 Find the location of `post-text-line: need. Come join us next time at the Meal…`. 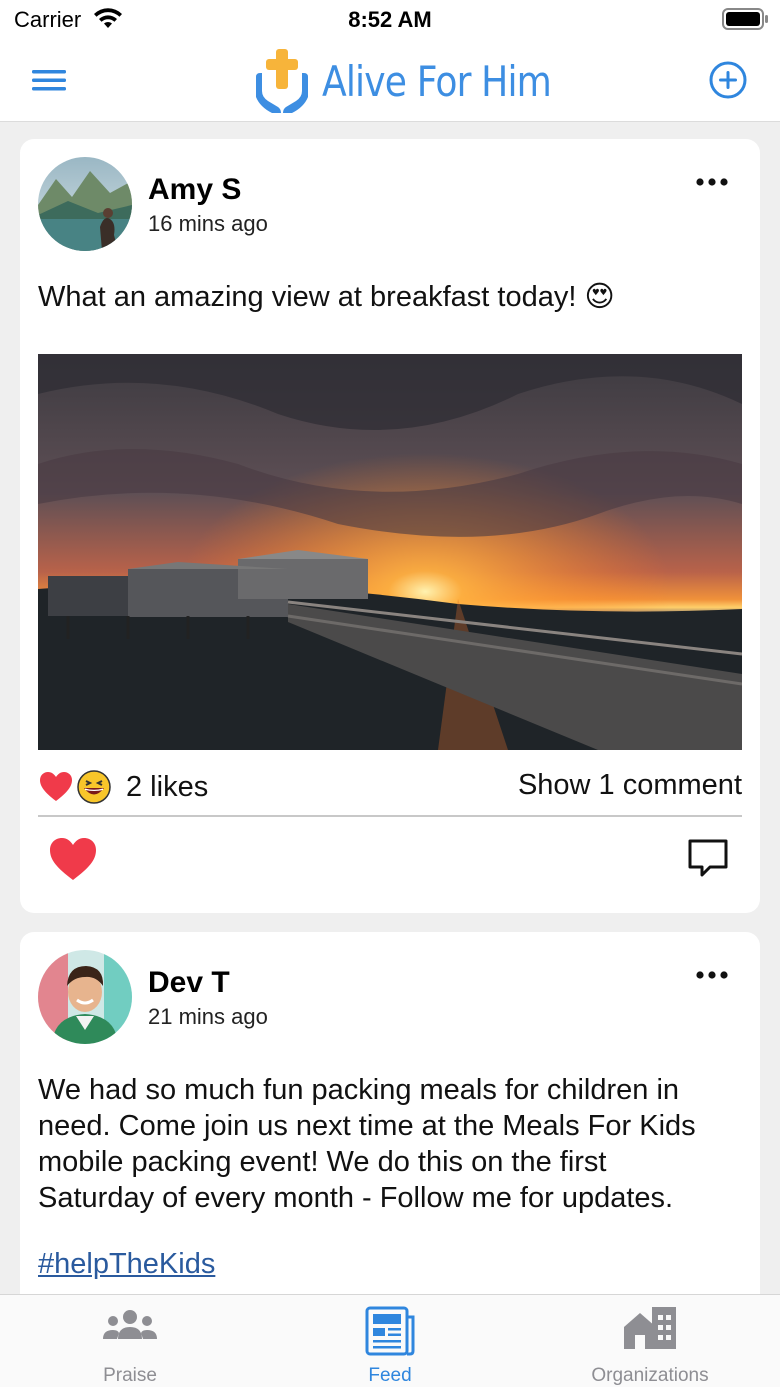

post-text-line: need. Come join us next time at the Meal… is located at coordinates (367, 1126).